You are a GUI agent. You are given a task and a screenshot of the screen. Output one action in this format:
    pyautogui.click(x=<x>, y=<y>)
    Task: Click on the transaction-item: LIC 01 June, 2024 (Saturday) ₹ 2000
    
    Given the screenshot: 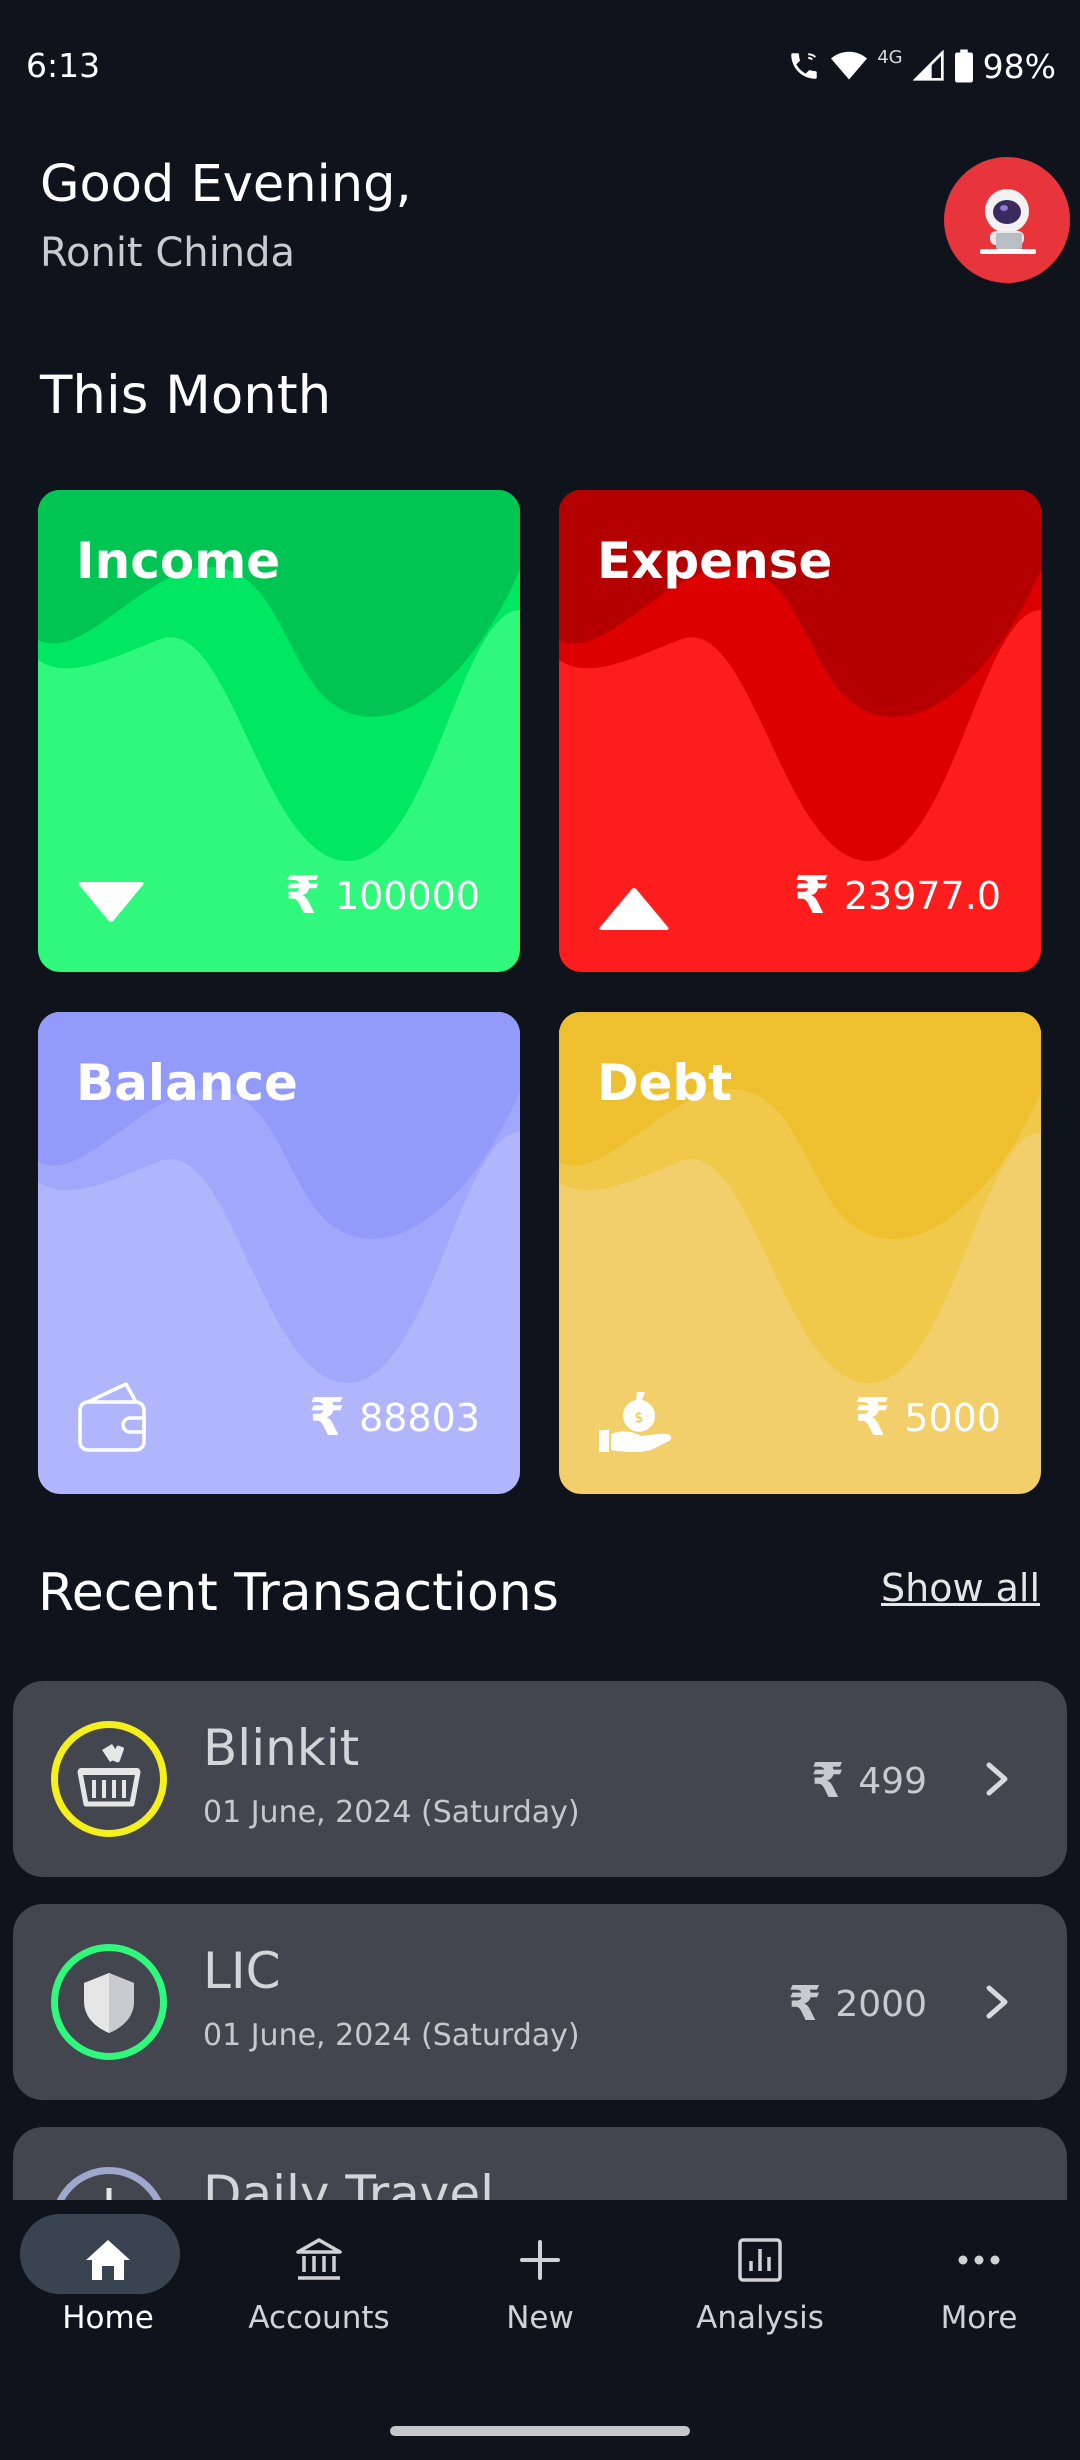 What is the action you would take?
    pyautogui.click(x=540, y=2002)
    